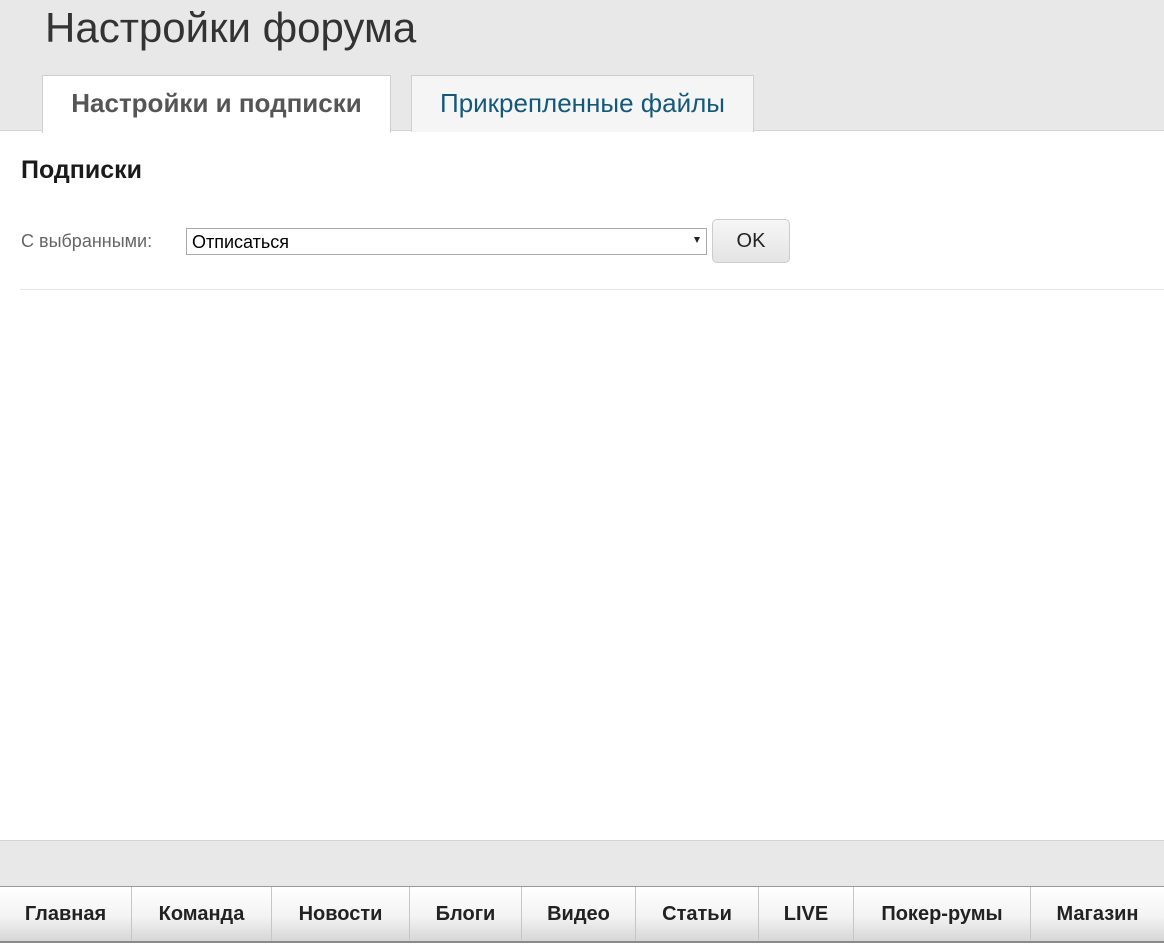  I want to click on nav-item-team: Команда, so click(202, 914).